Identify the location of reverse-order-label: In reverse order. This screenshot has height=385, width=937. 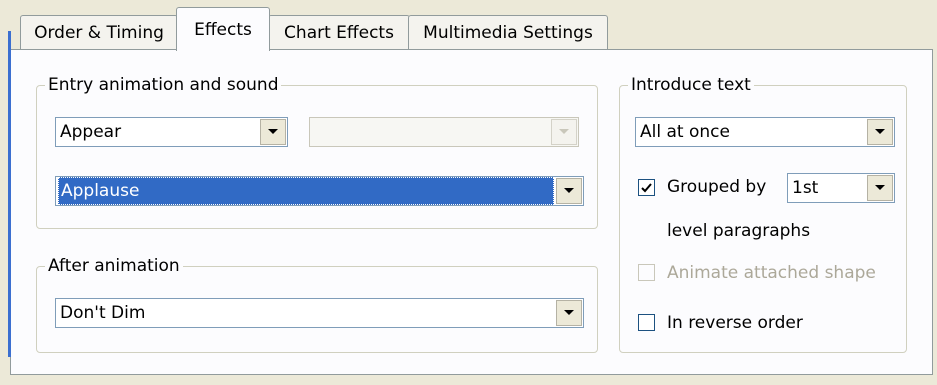
(735, 323).